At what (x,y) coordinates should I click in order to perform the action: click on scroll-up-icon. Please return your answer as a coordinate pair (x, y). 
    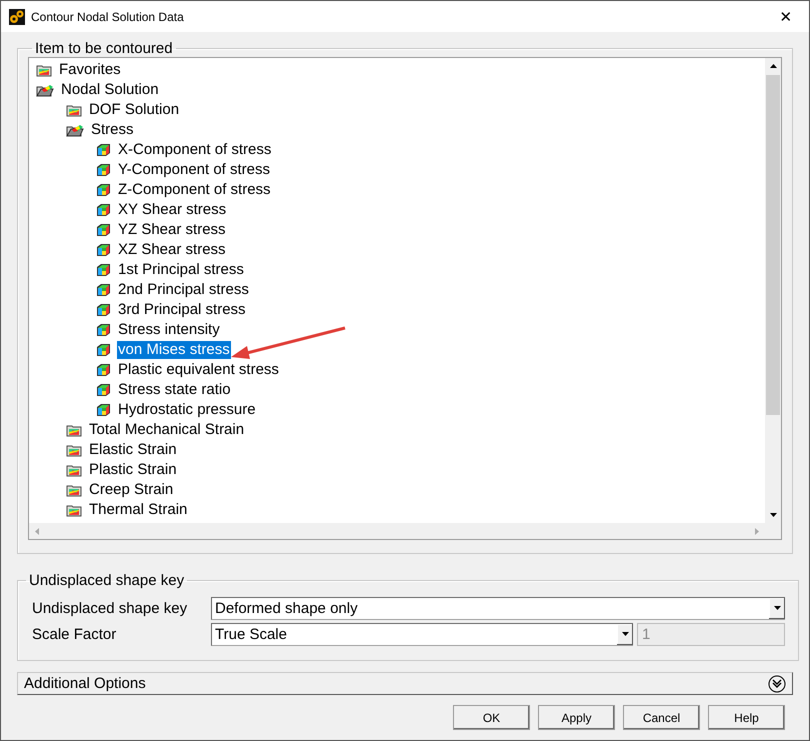
    Looking at the image, I should click on (773, 66).